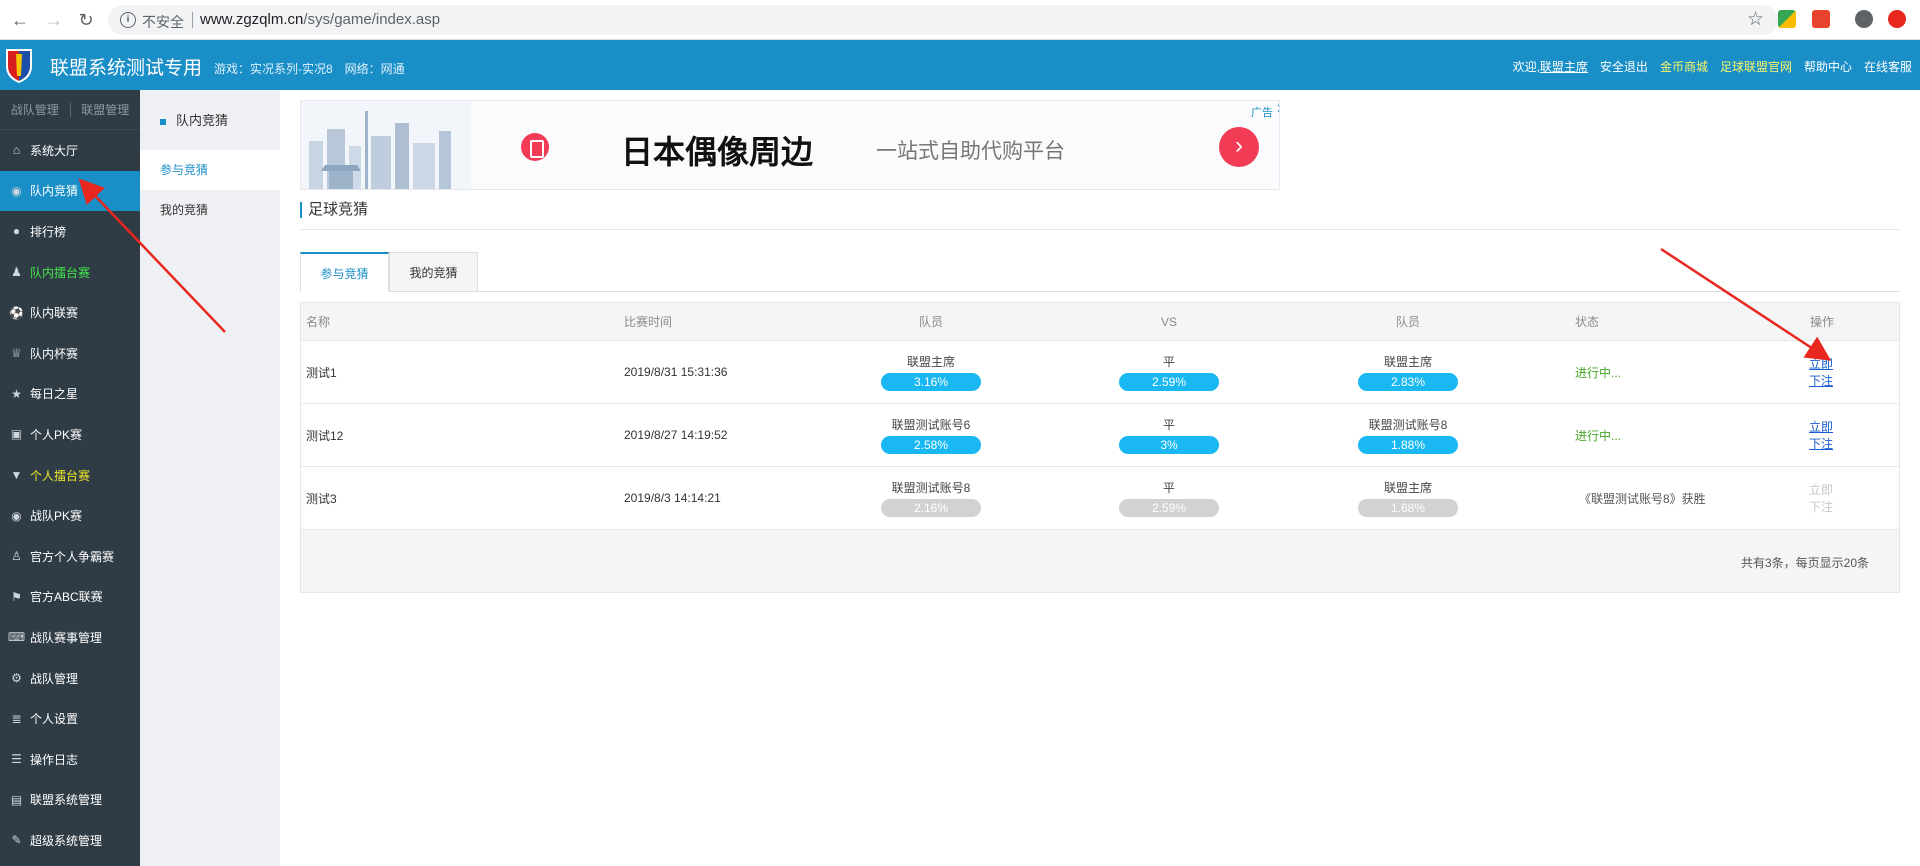  Describe the element at coordinates (1756, 66) in the screenshot. I see `official-site-link: 足球联盟官网` at that location.